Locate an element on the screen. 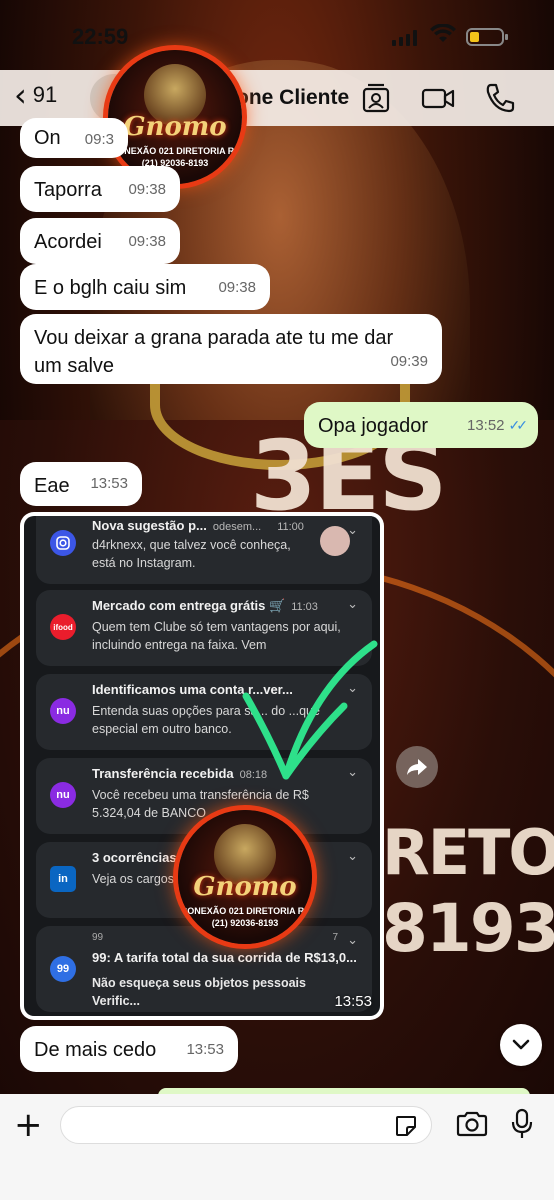 The height and width of the screenshot is (1200, 554). battery-icon is located at coordinates (487, 37).